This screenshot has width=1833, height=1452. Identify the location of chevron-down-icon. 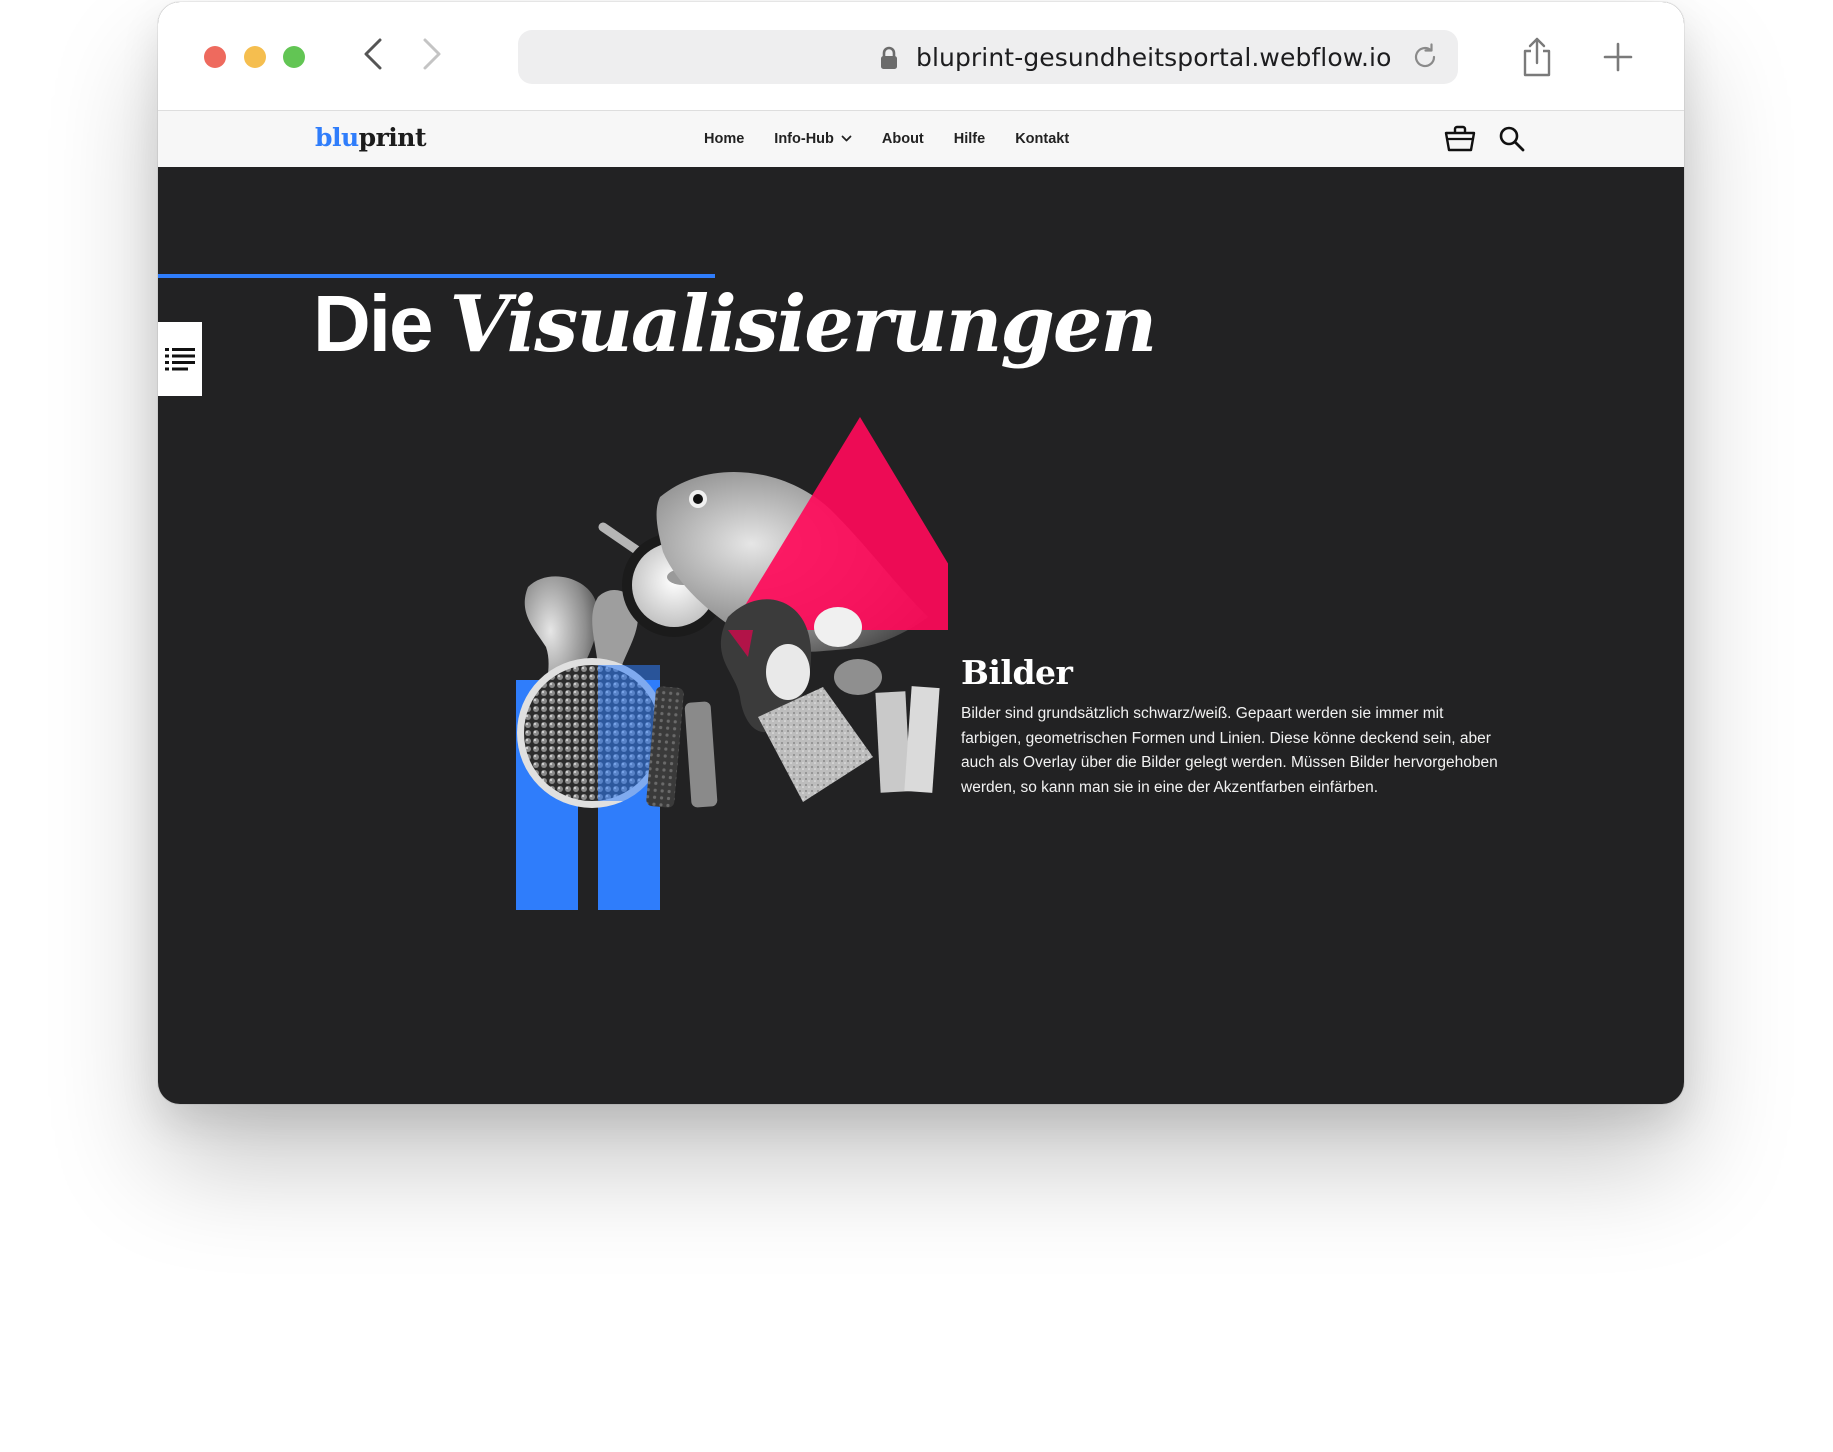
(846, 138).